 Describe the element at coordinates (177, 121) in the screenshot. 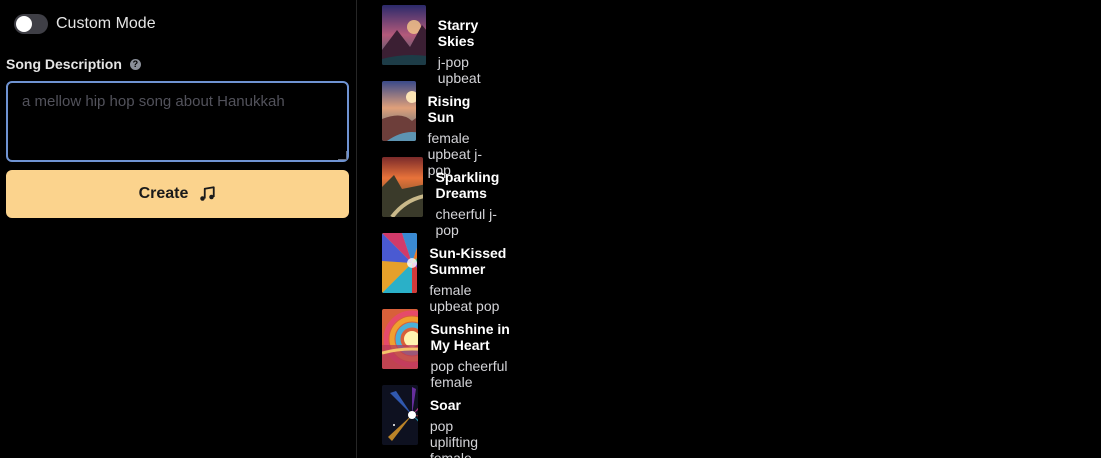

I see `song-description-input` at that location.